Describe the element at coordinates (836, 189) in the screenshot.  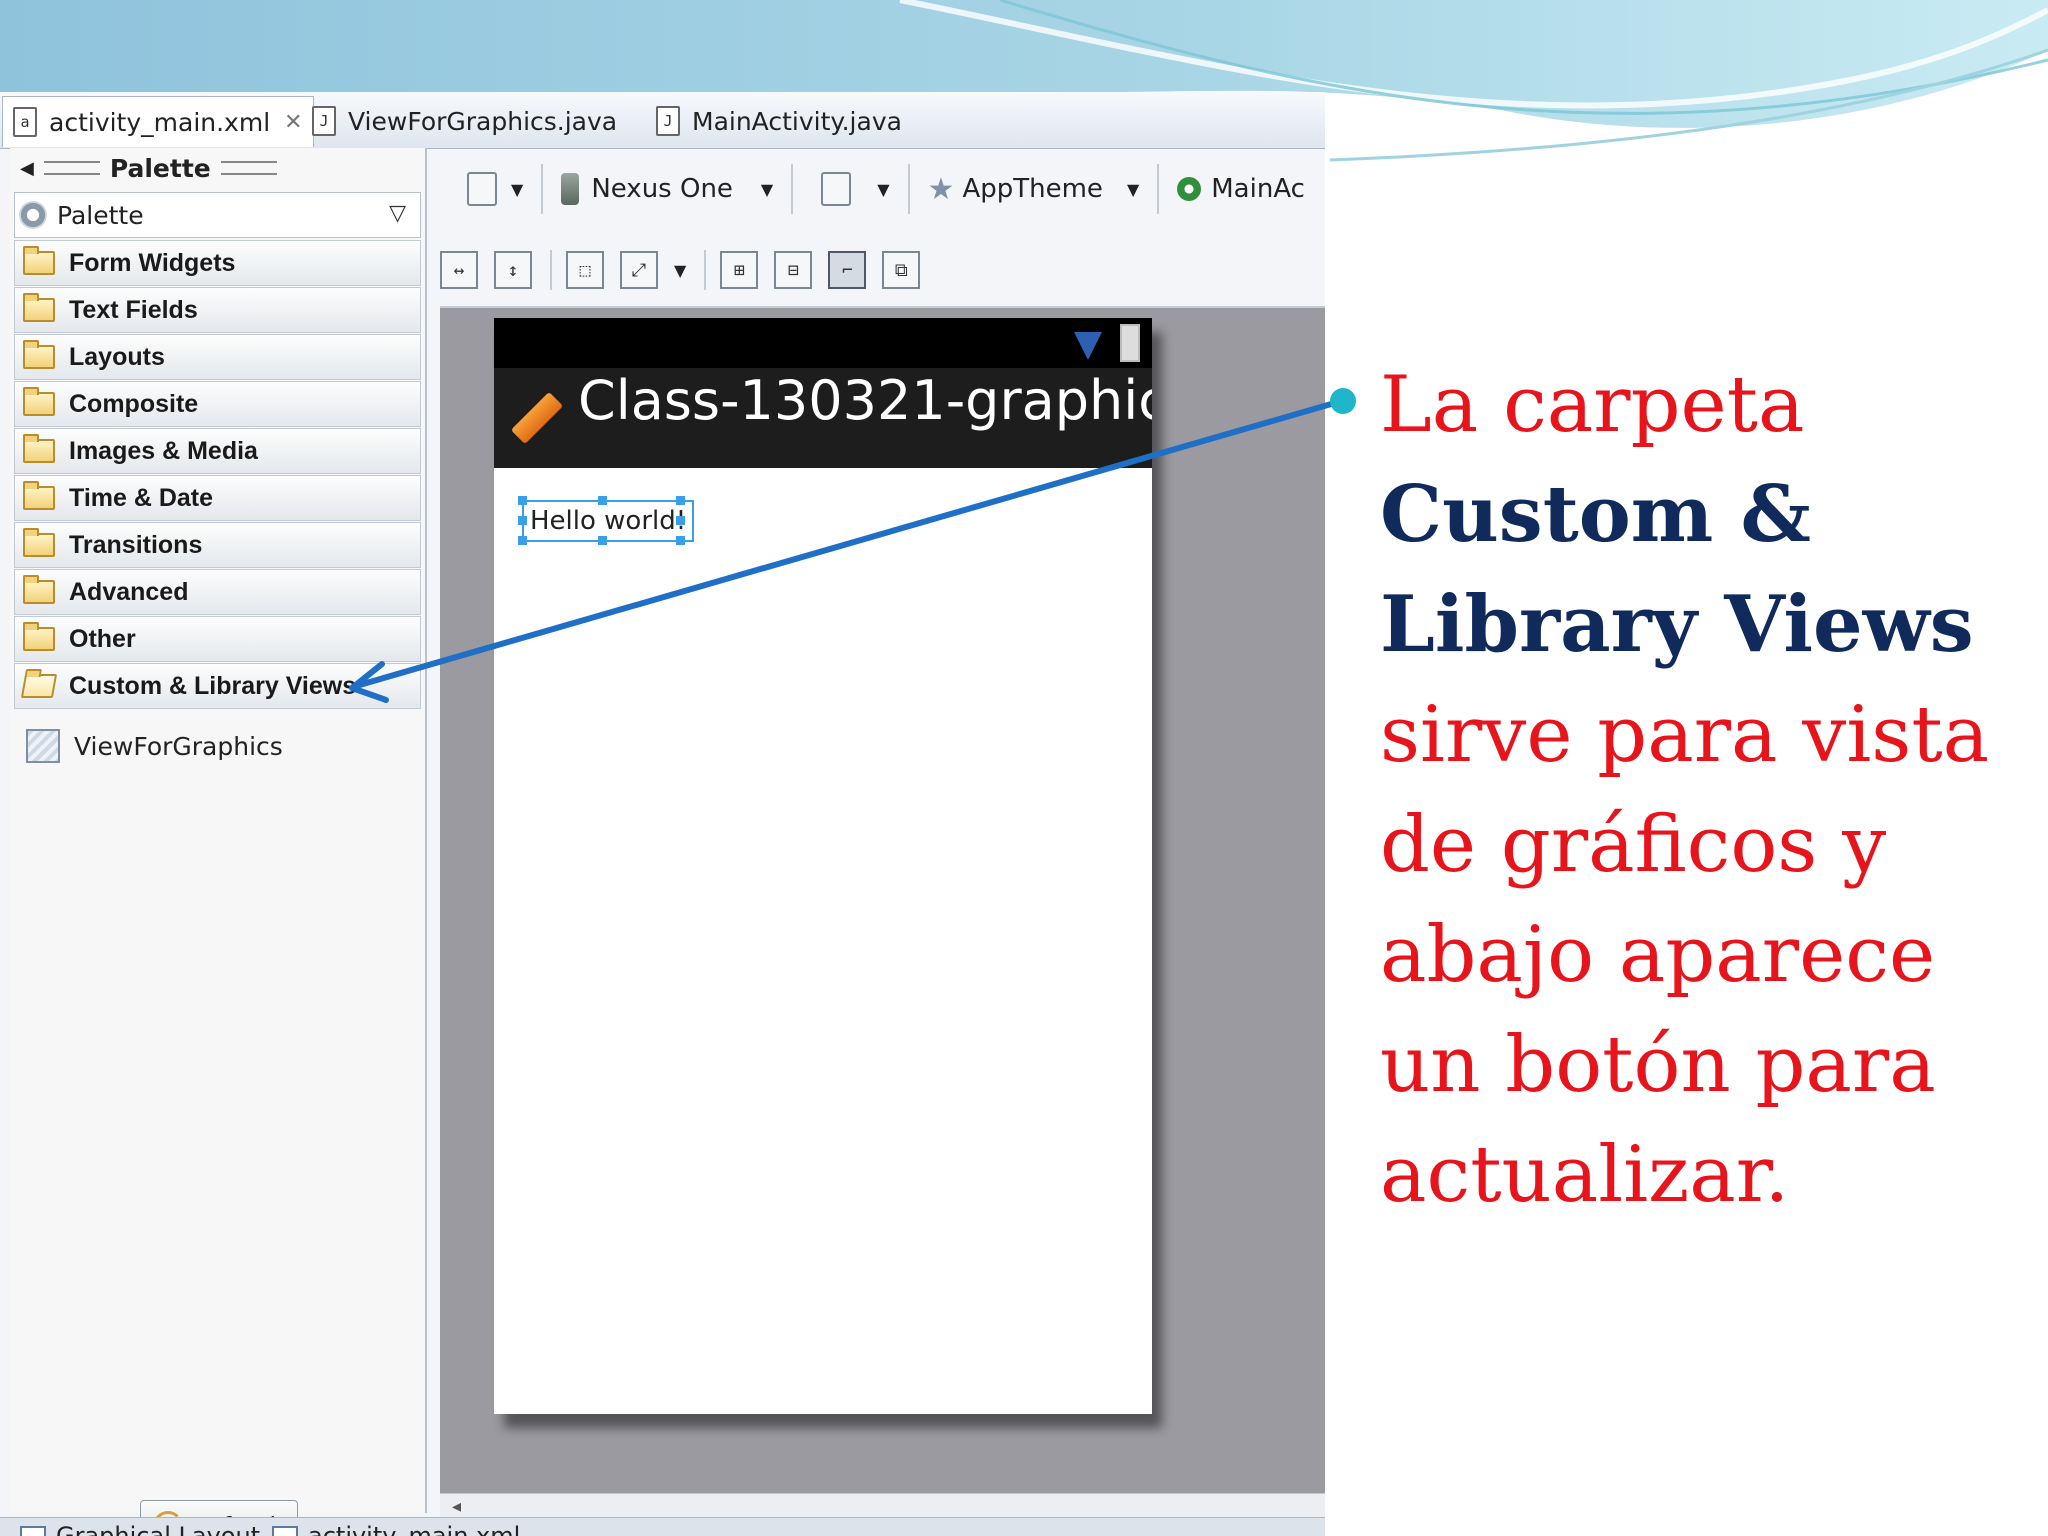
I see `orientation-icon` at that location.